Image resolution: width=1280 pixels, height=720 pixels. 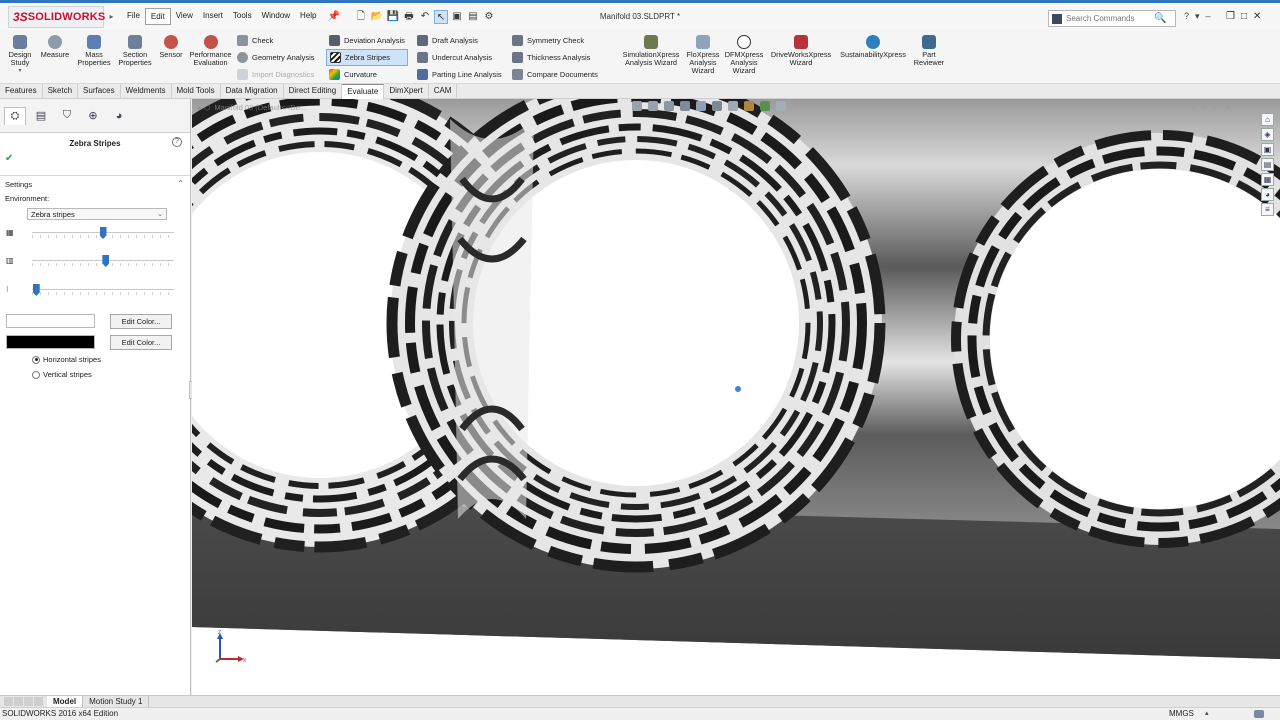 What do you see at coordinates (1204, 107) in the screenshot?
I see `viewport-restore-icon: ▫` at bounding box center [1204, 107].